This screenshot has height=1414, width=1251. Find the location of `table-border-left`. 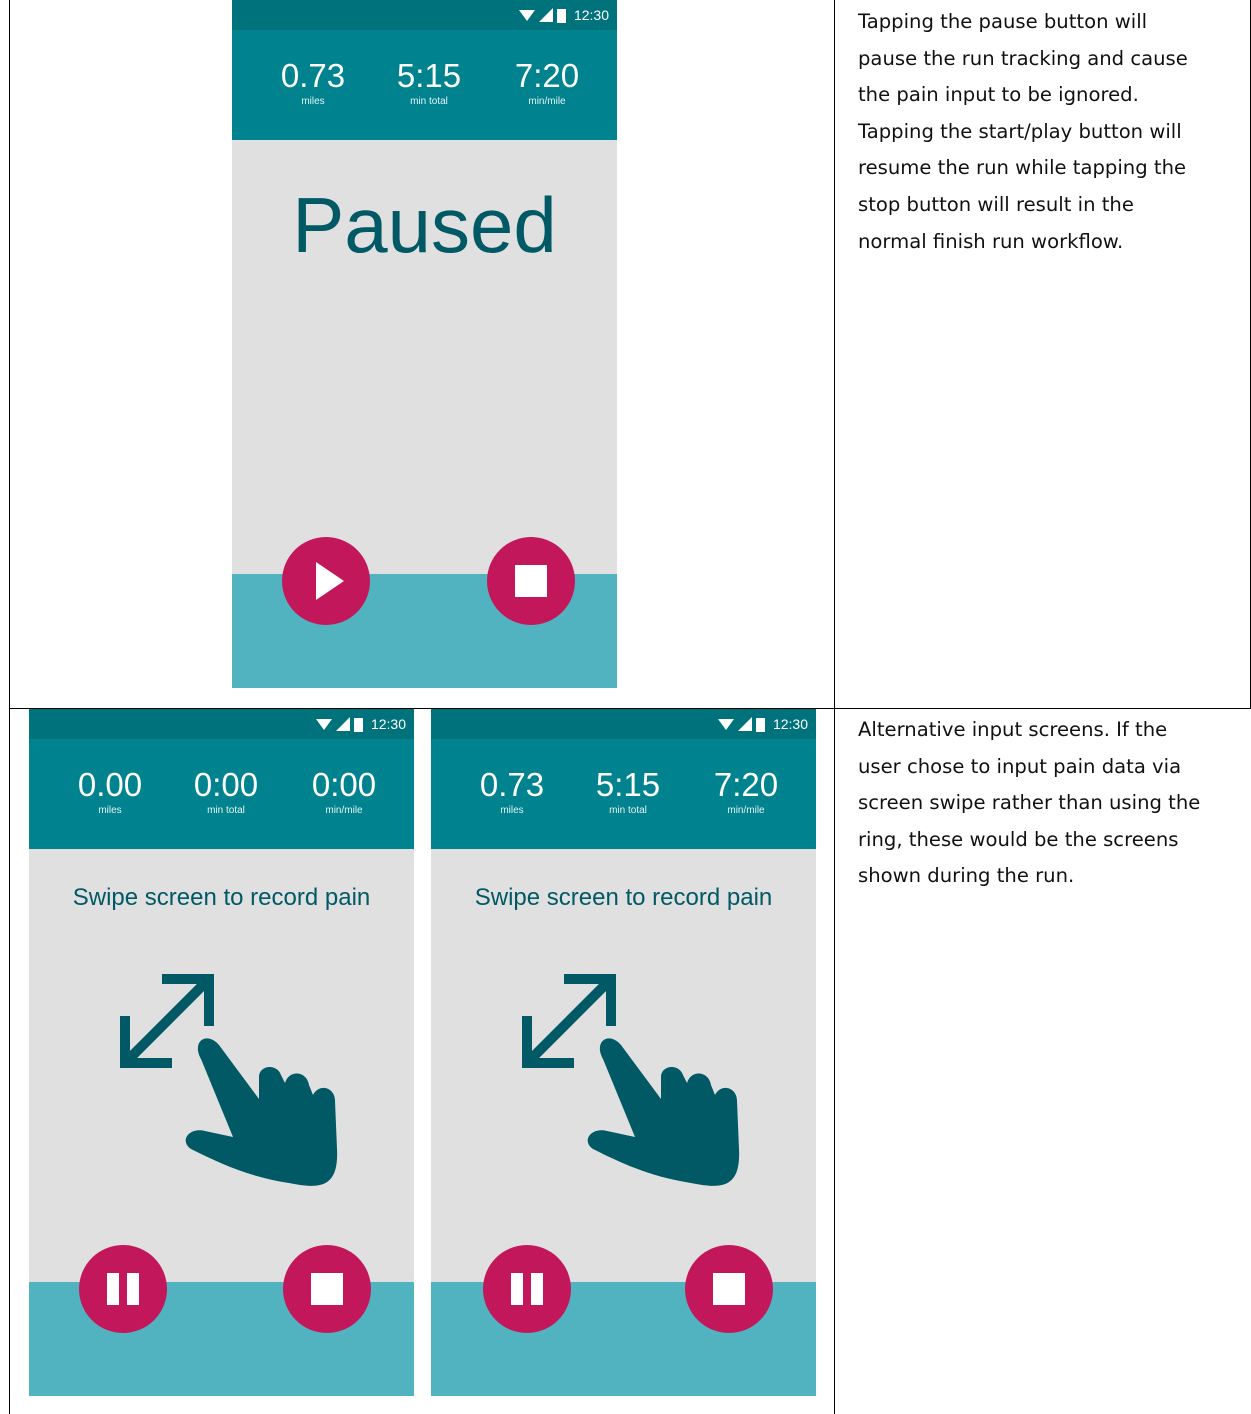

table-border-left is located at coordinates (9, 707).